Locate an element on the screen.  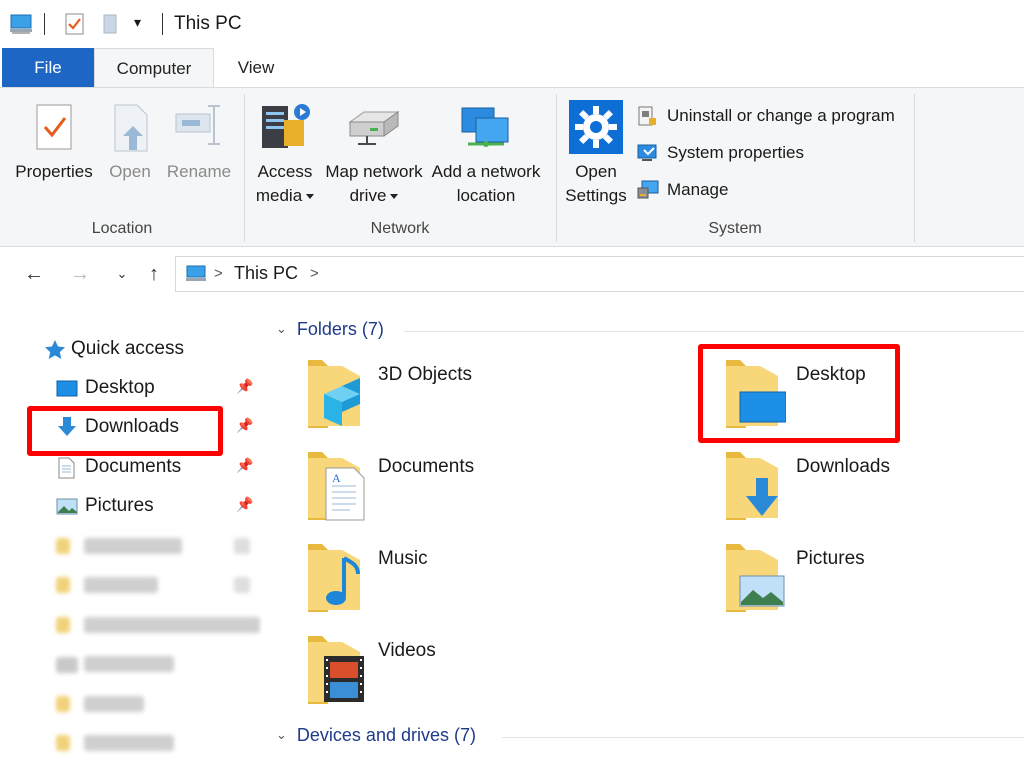
folder-tile-3d-objects: 3D Objects is located at coordinates (452, 396).